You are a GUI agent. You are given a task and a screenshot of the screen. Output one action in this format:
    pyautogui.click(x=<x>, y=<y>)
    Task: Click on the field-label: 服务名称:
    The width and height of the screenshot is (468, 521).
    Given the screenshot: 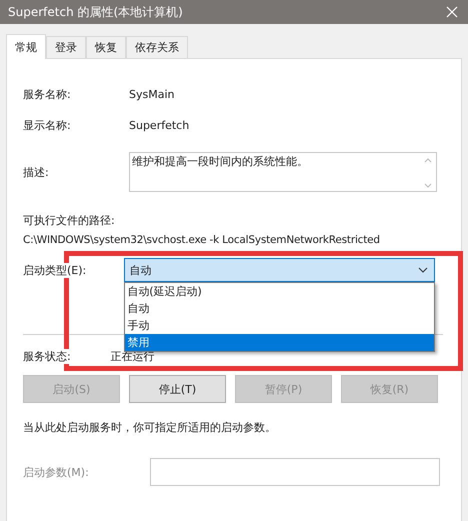 What is the action you would take?
    pyautogui.click(x=47, y=94)
    